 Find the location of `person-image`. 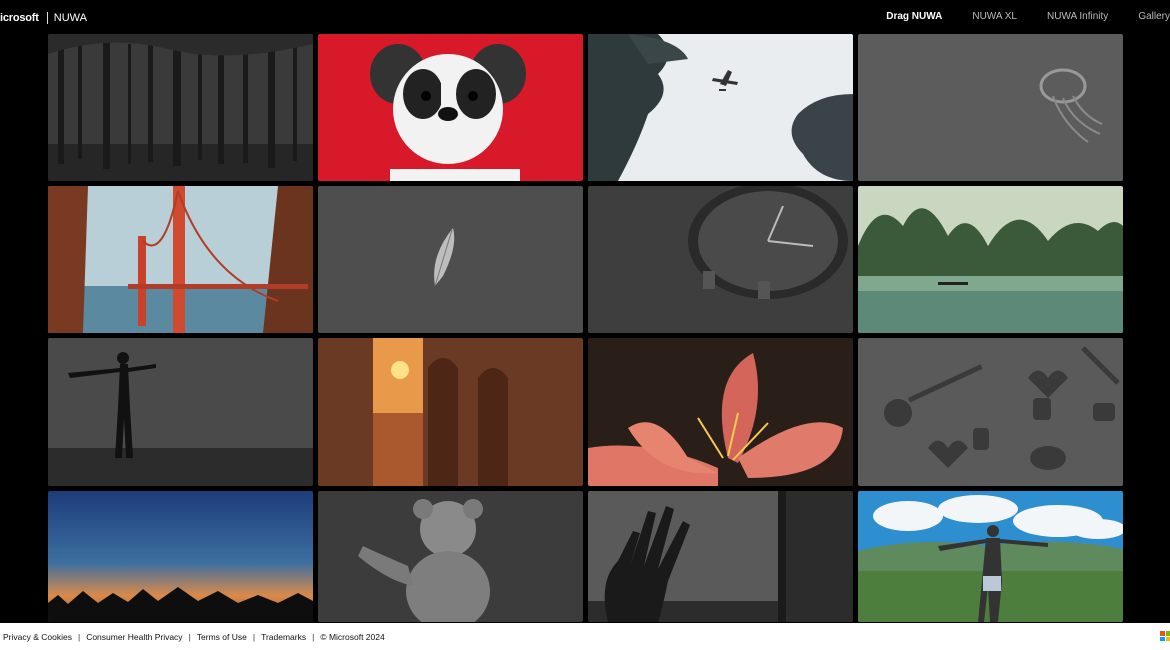

person-image is located at coordinates (180, 412).